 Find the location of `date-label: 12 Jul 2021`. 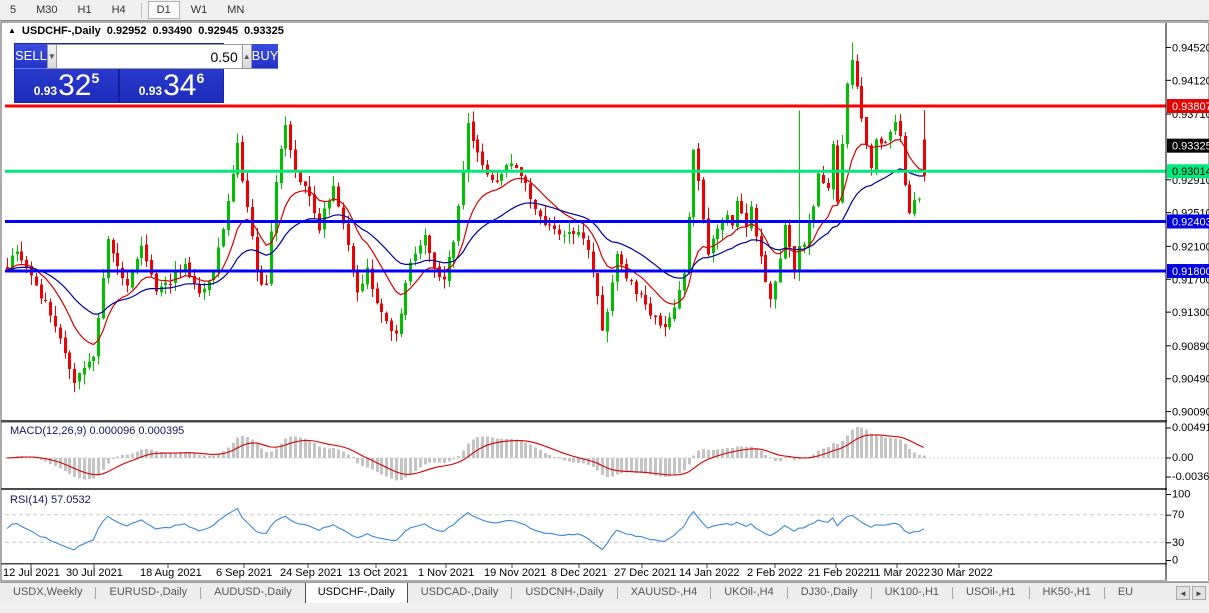

date-label: 12 Jul 2021 is located at coordinates (31, 573).